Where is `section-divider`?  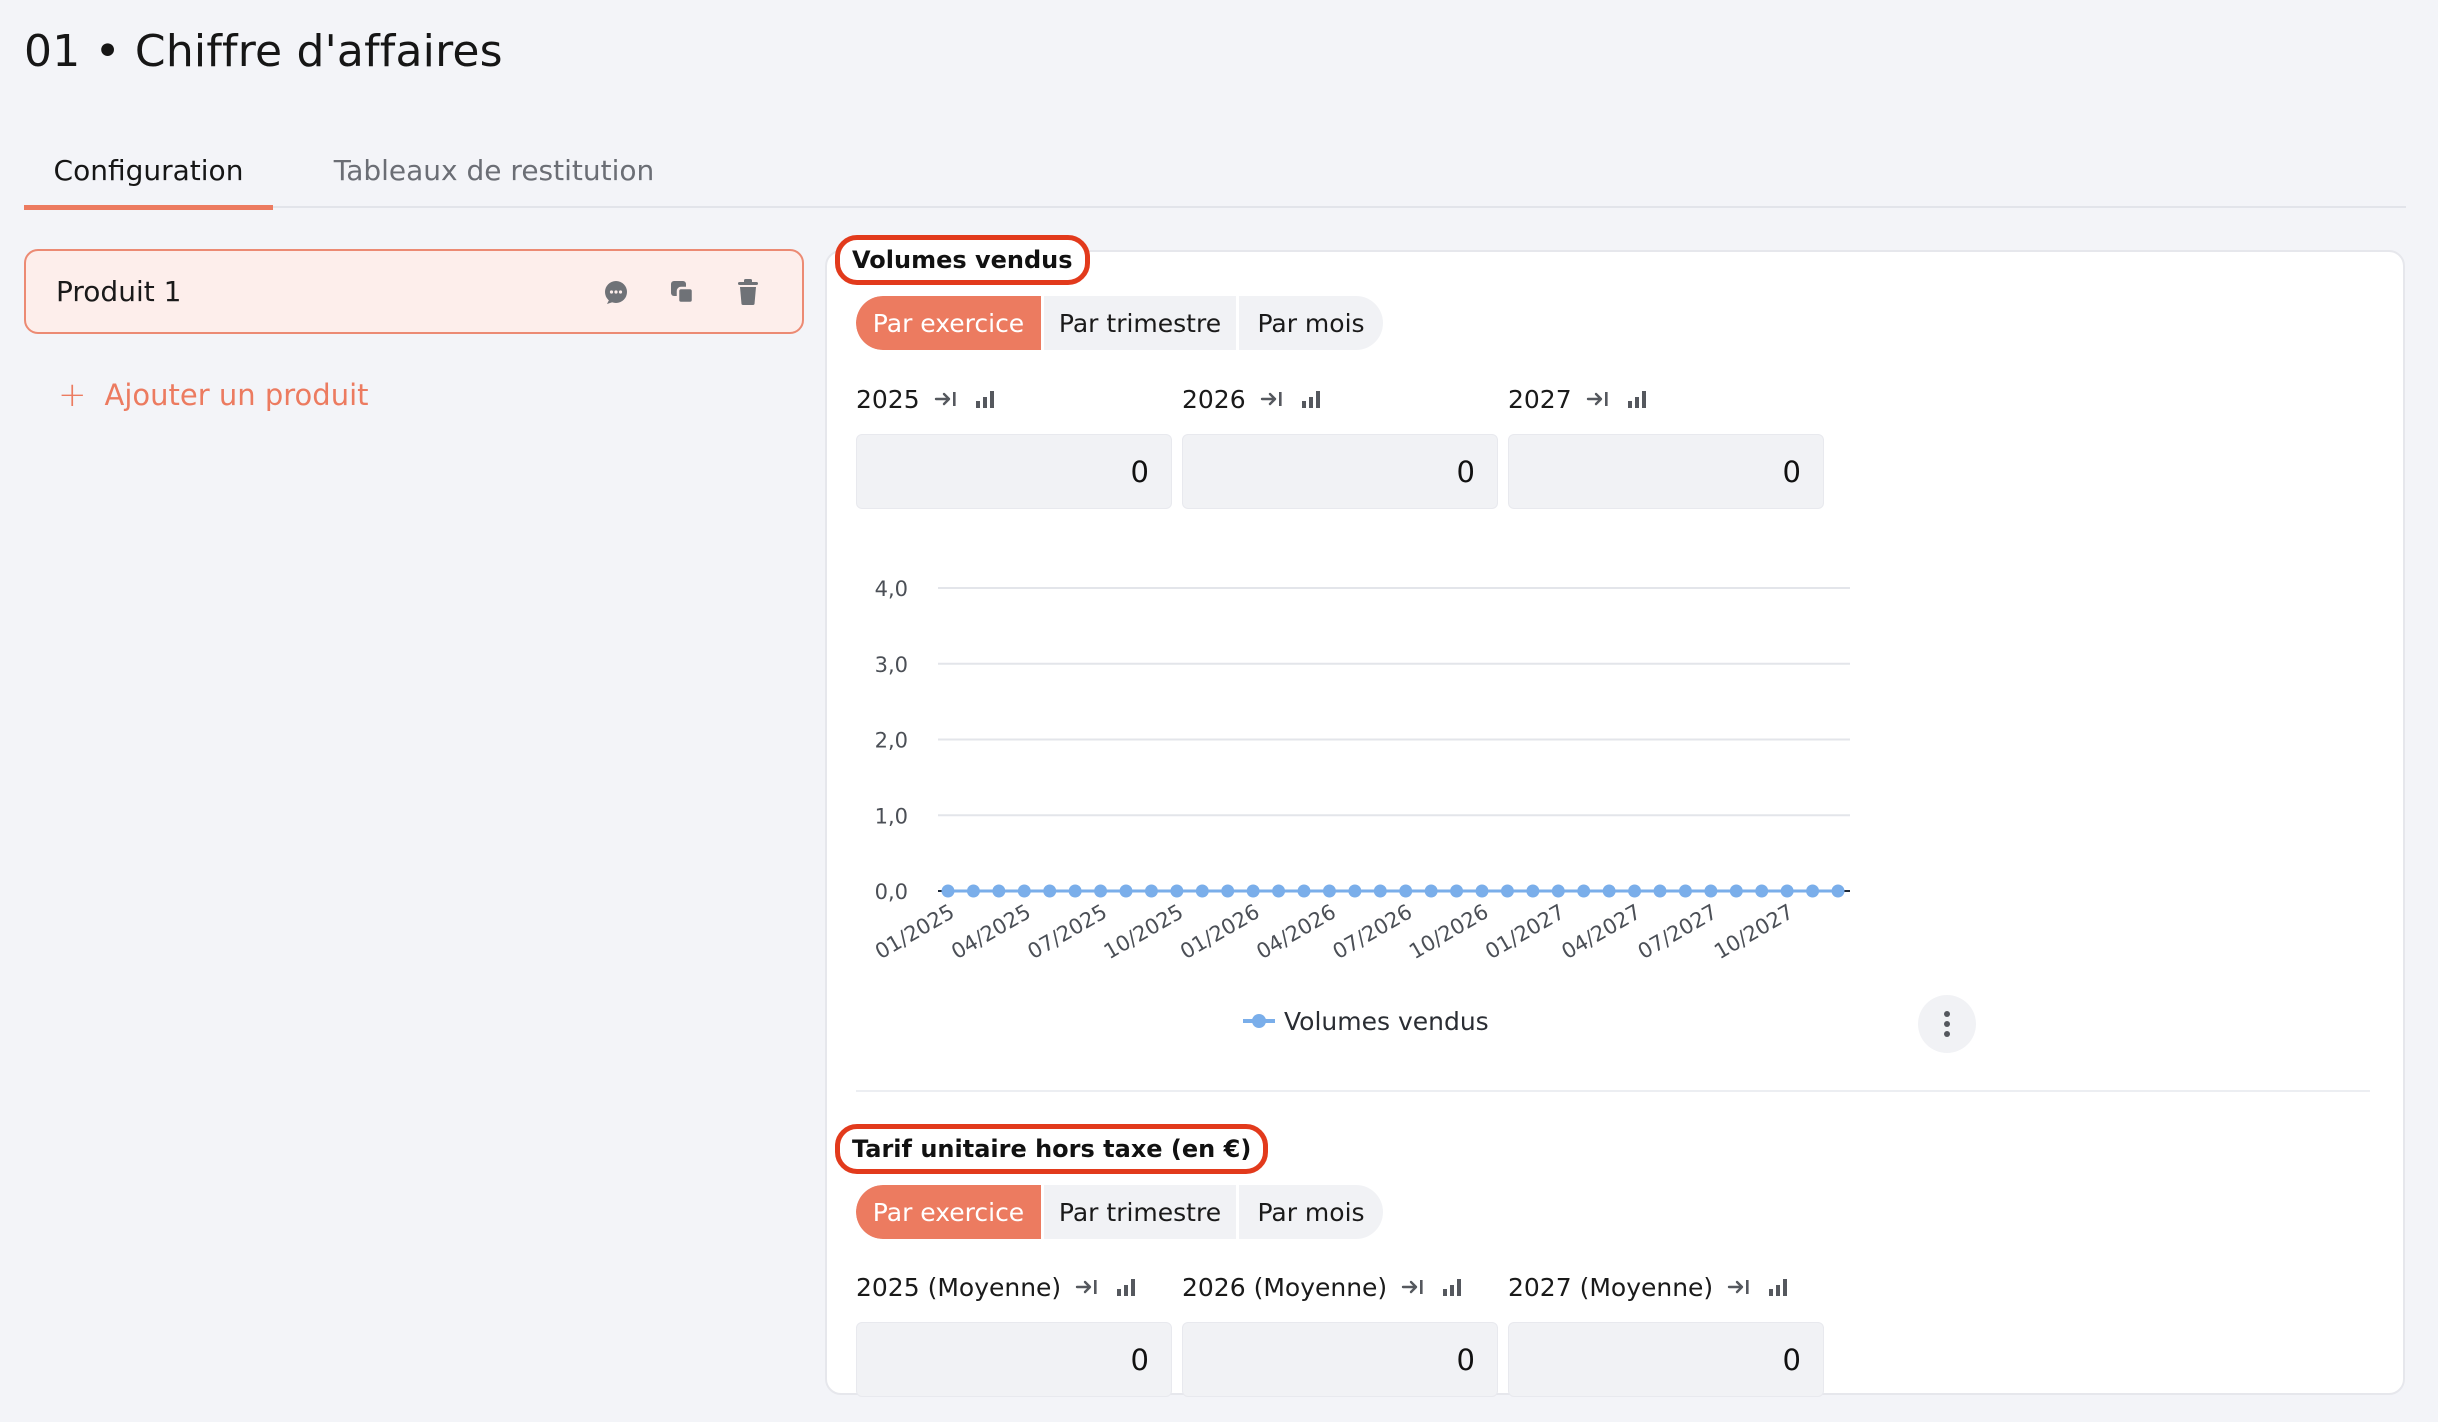
section-divider is located at coordinates (1613, 1091).